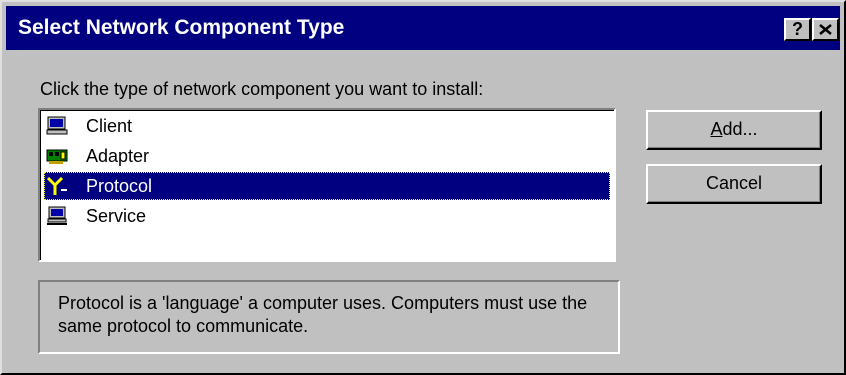  I want to click on dialog-title: Select Network Component Type, so click(181, 27).